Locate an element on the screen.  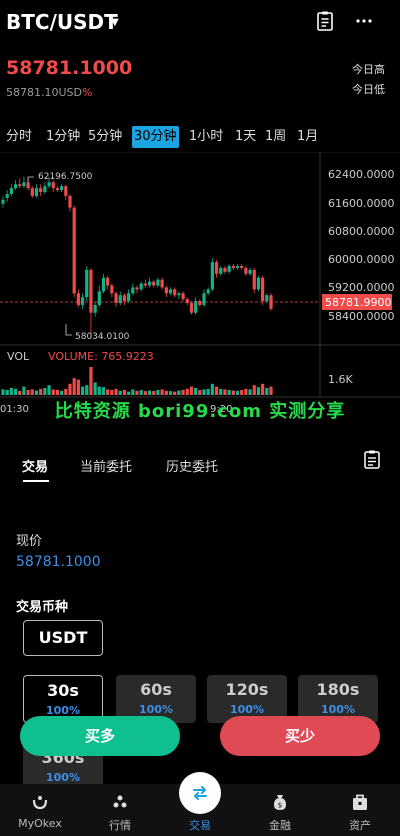
tab-history-orders: 历史委托 is located at coordinates (192, 465).